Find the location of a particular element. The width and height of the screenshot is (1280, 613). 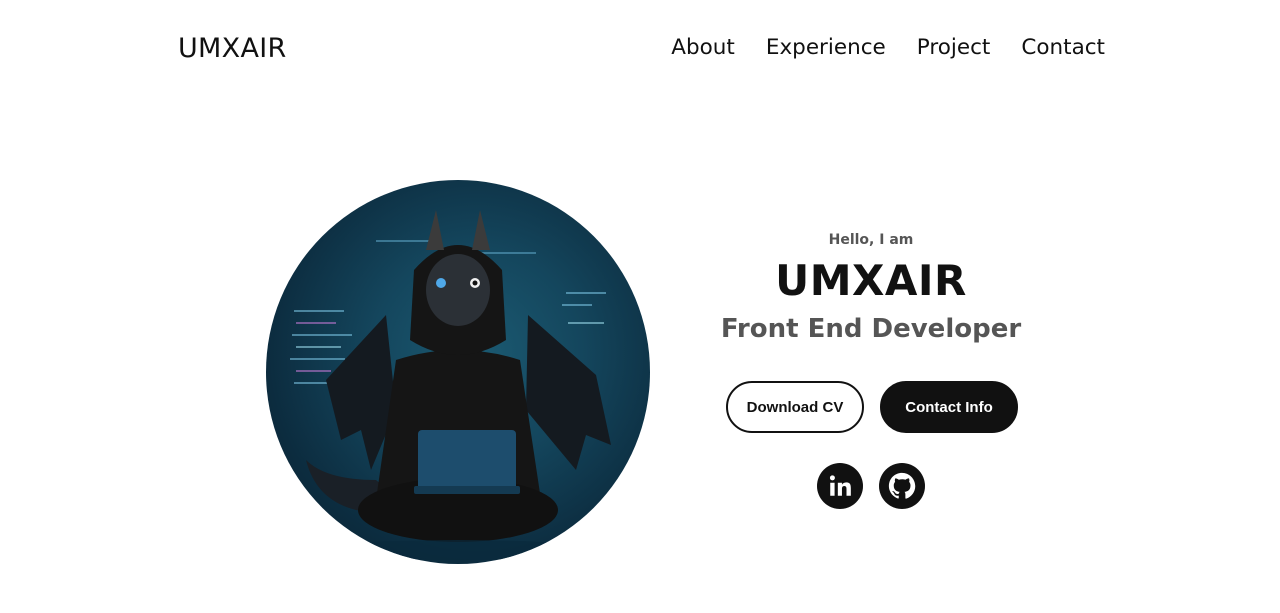

nav-link-experience: Experience is located at coordinates (826, 47).